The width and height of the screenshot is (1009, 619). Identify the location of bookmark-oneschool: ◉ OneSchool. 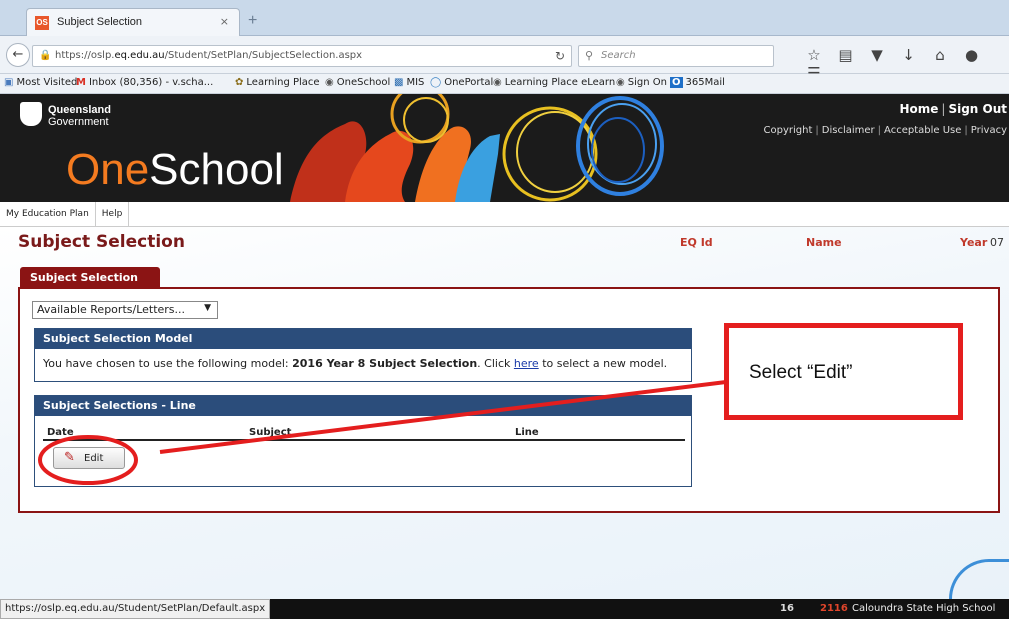
(357, 82).